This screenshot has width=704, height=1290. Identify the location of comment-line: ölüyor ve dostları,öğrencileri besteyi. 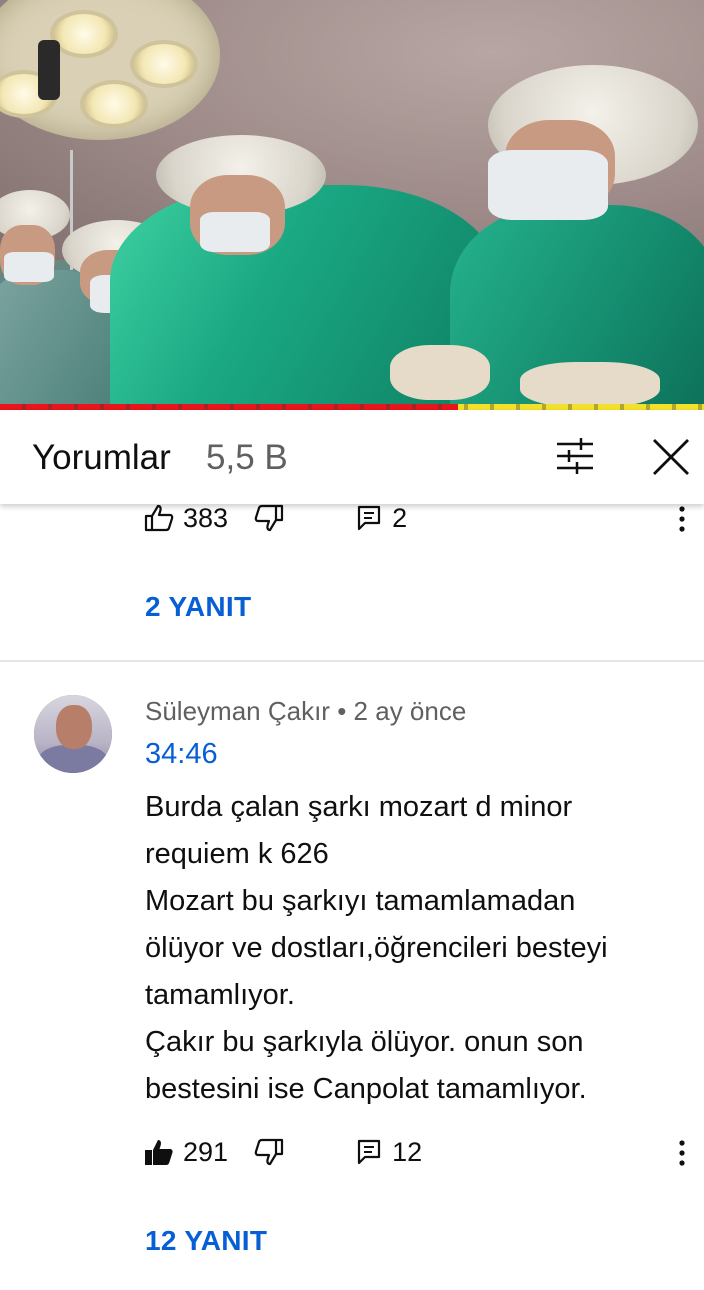
(376, 948).